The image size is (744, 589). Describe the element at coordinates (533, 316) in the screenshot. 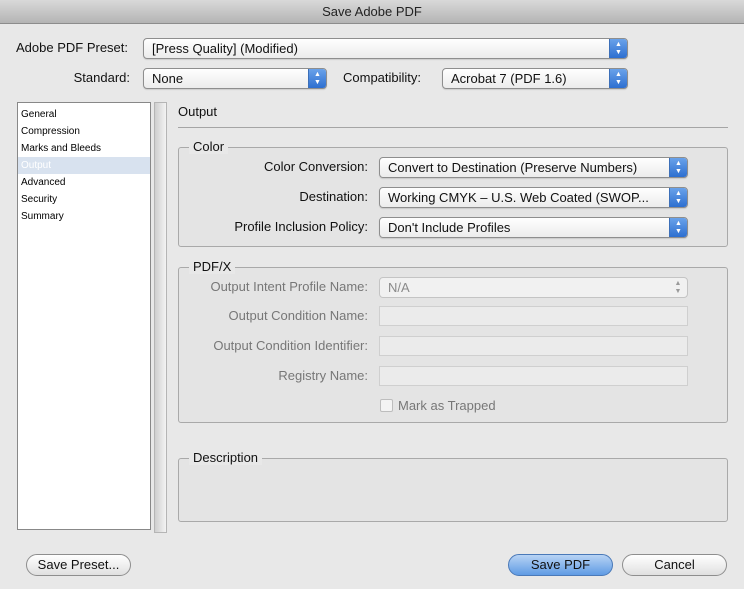

I see `output-condition-name-field` at that location.